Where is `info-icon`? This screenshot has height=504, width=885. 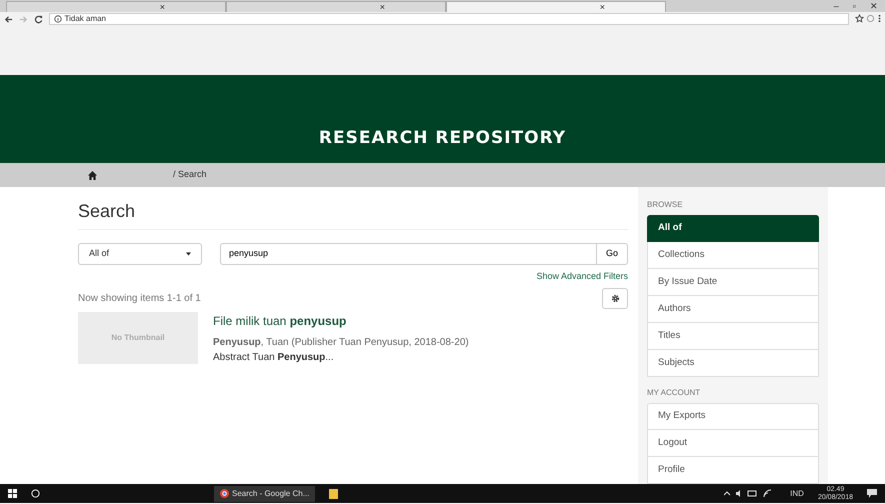
info-icon is located at coordinates (58, 19).